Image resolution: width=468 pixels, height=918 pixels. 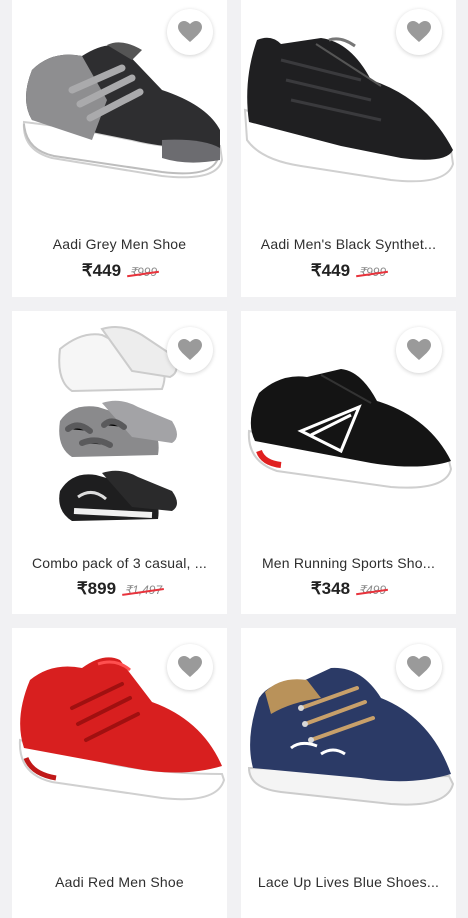 What do you see at coordinates (119, 148) in the screenshot?
I see `product-card: Aadi Grey Men Shoe ₹449 ₹999` at bounding box center [119, 148].